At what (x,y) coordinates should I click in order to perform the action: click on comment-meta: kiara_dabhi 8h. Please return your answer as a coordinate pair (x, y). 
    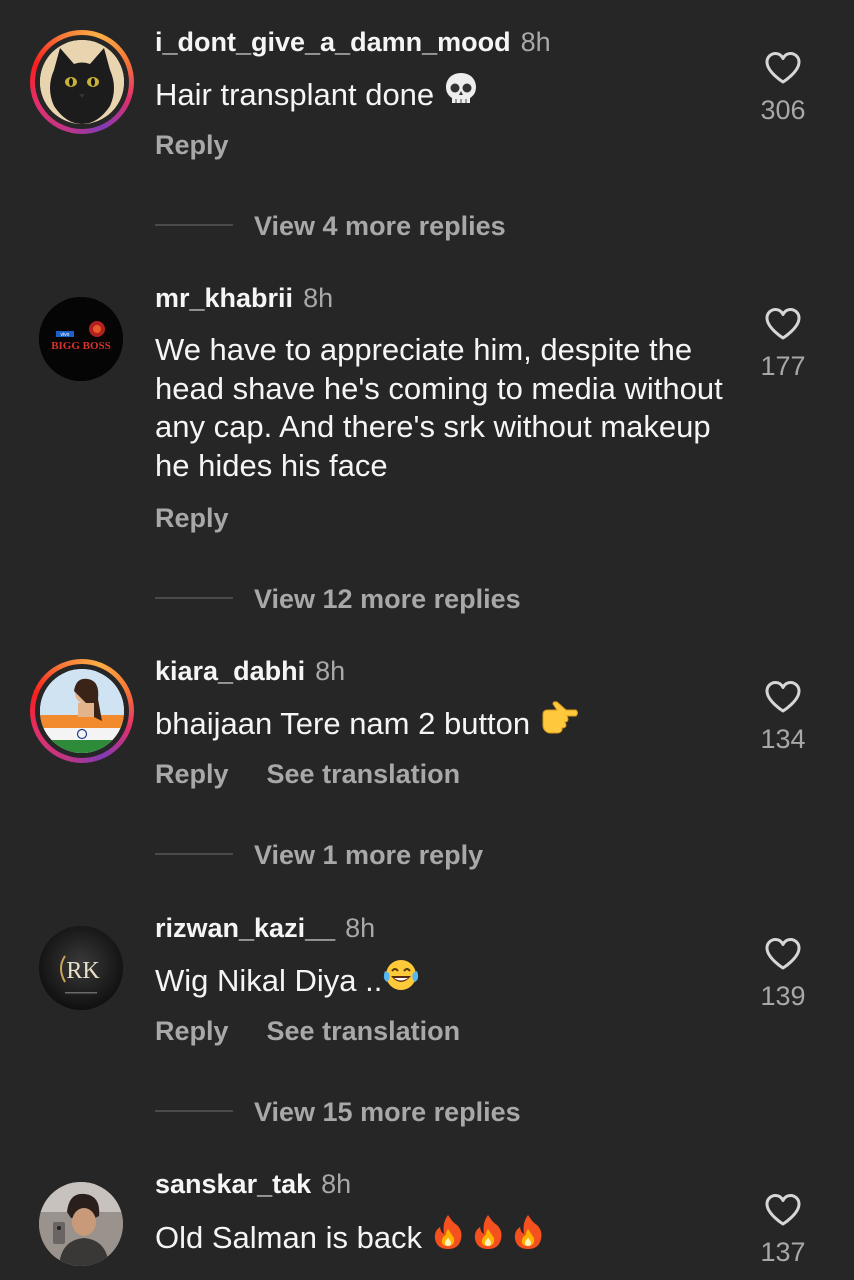
    Looking at the image, I should click on (250, 671).